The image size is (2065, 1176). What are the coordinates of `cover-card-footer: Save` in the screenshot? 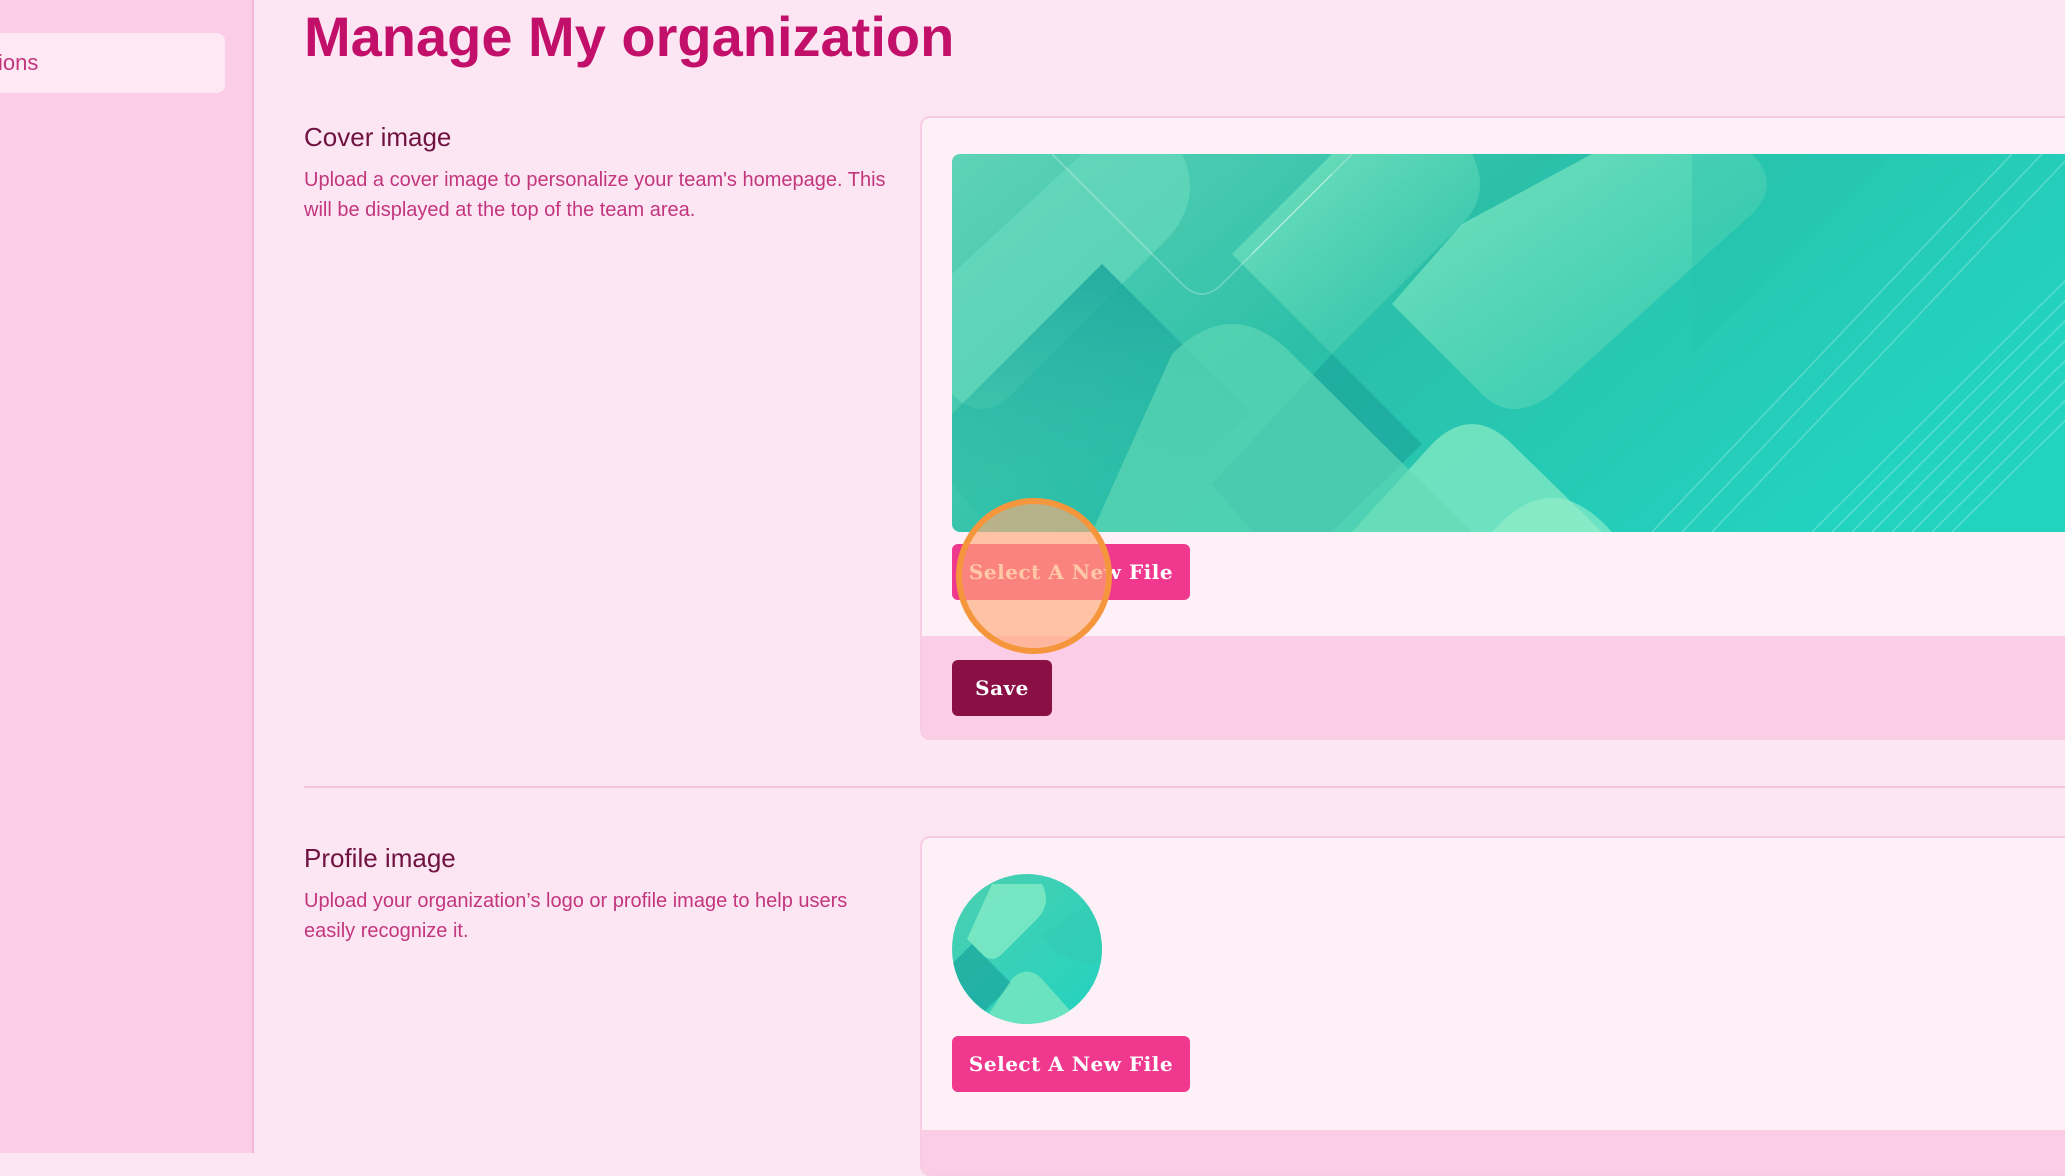 It's located at (1493, 687).